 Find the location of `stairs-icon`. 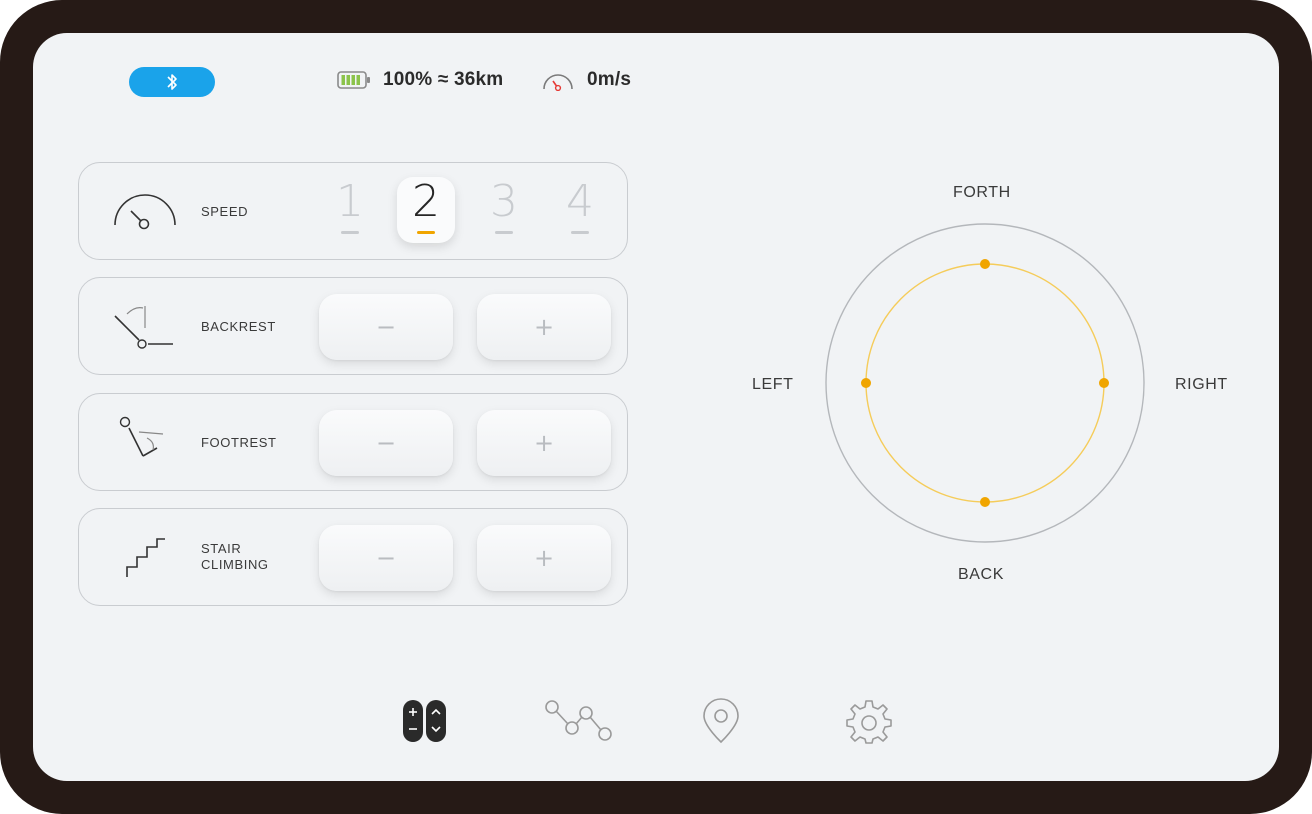

stairs-icon is located at coordinates (145, 557).